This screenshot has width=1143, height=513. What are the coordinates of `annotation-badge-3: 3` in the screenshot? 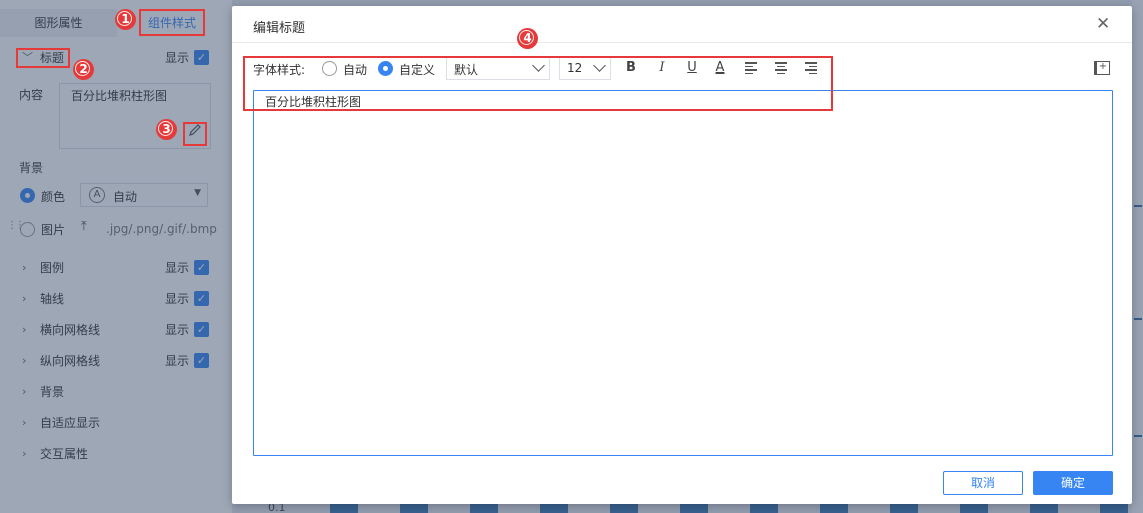 It's located at (166, 129).